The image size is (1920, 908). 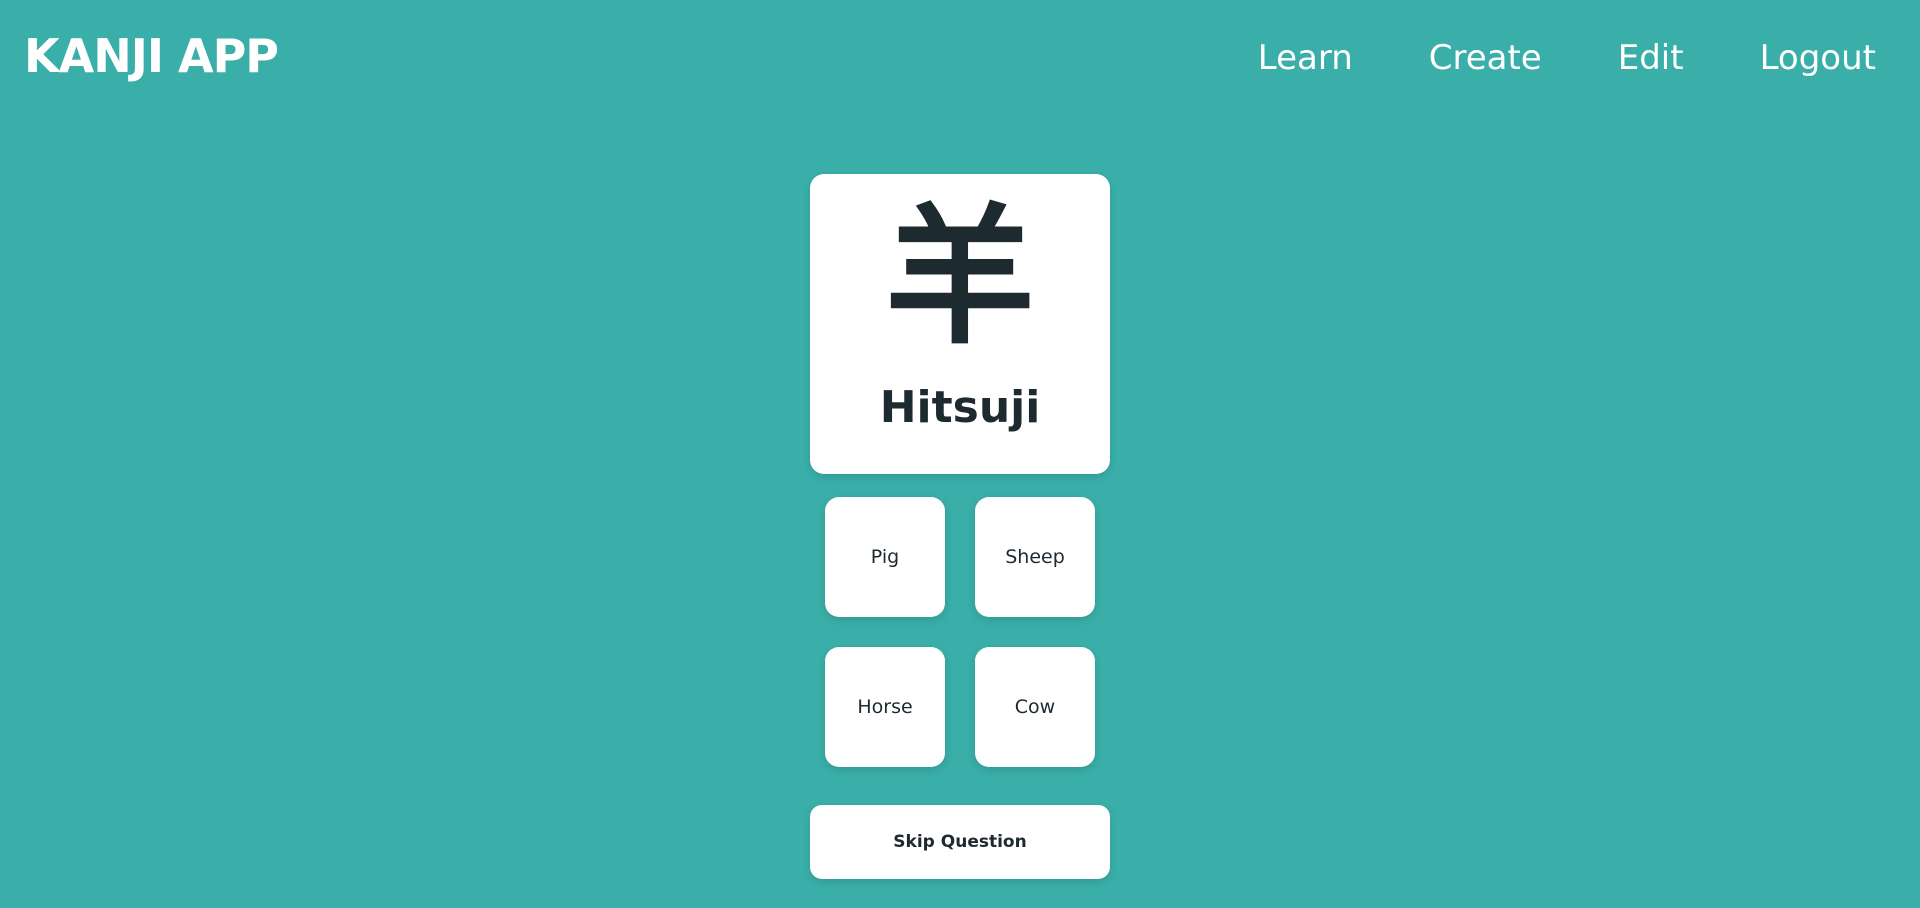 What do you see at coordinates (1567, 58) in the screenshot?
I see `main-nav: Learn Create Edit Logout` at bounding box center [1567, 58].